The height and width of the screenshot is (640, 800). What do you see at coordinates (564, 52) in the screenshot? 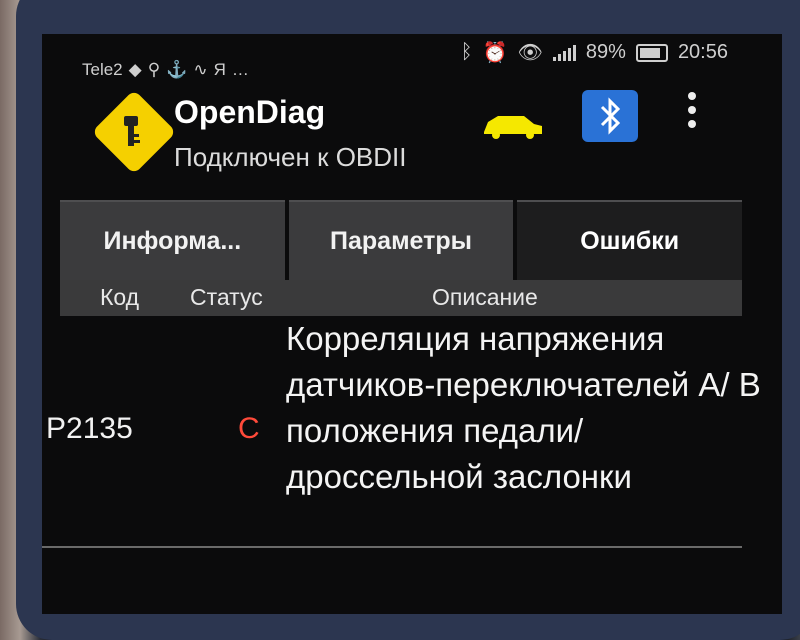
I see `signal-icon` at bounding box center [564, 52].